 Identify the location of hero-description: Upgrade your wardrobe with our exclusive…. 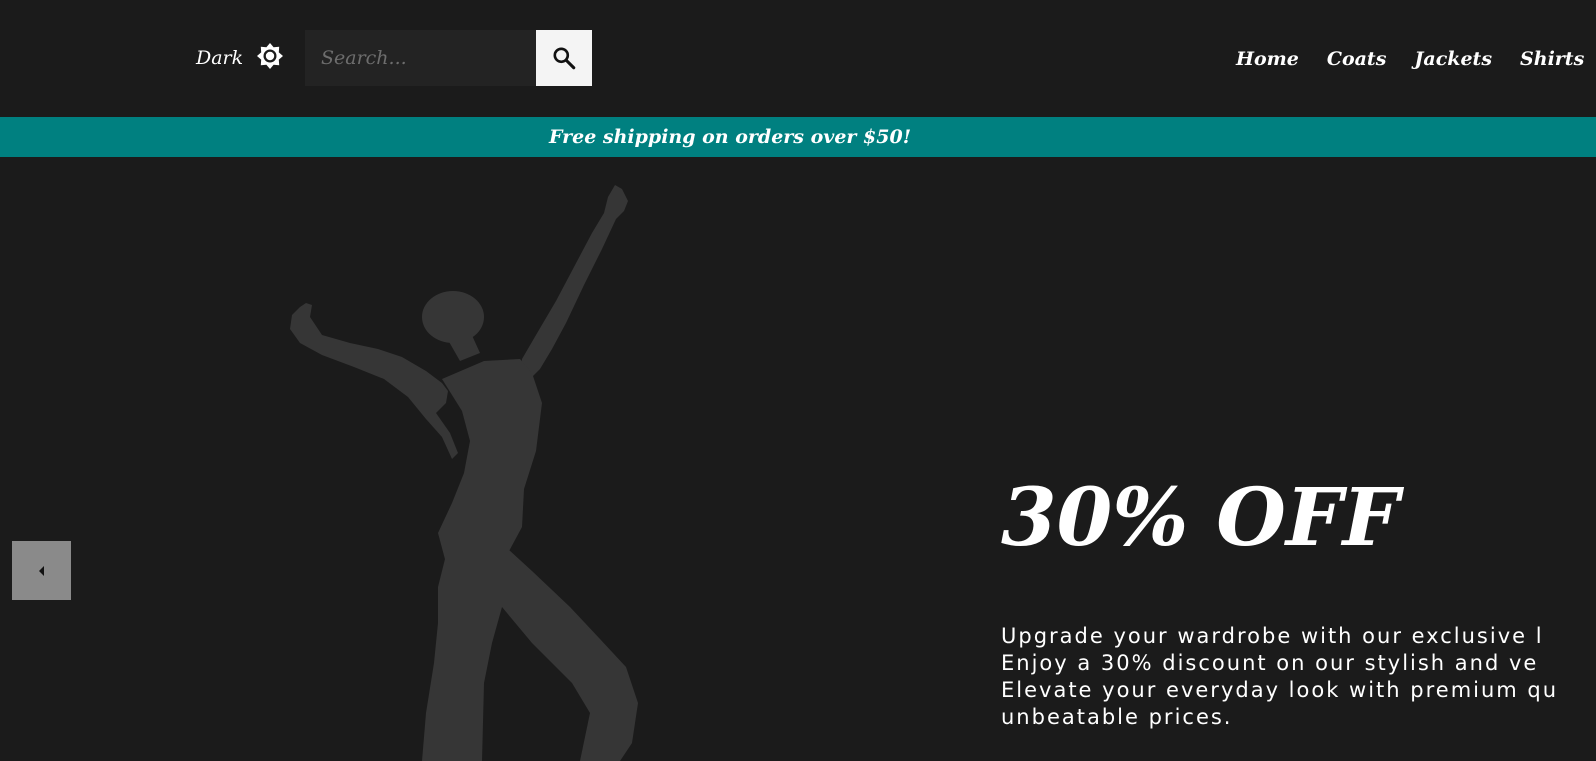
(1298, 677).